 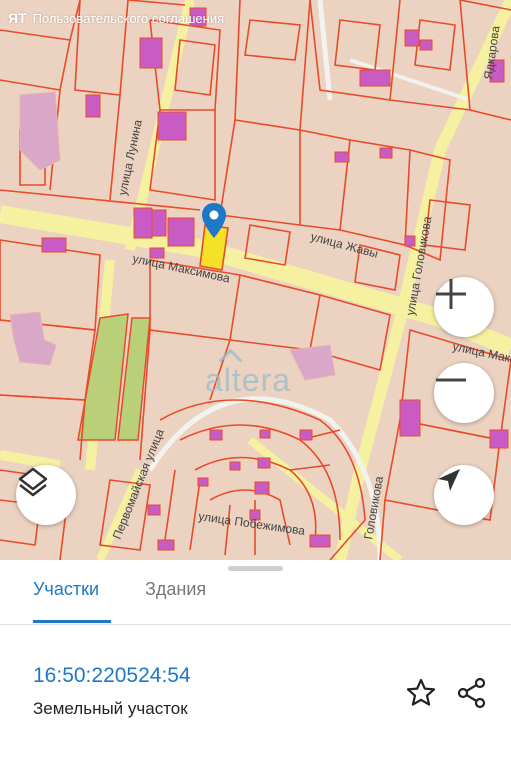 What do you see at coordinates (255, 568) in the screenshot?
I see `drag-handle` at bounding box center [255, 568].